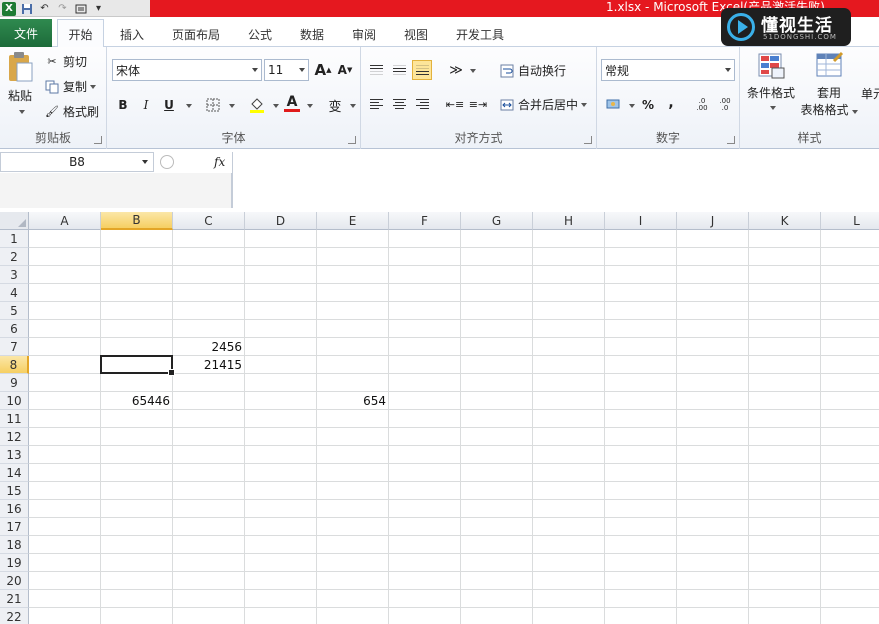  I want to click on borders-button, so click(213, 105).